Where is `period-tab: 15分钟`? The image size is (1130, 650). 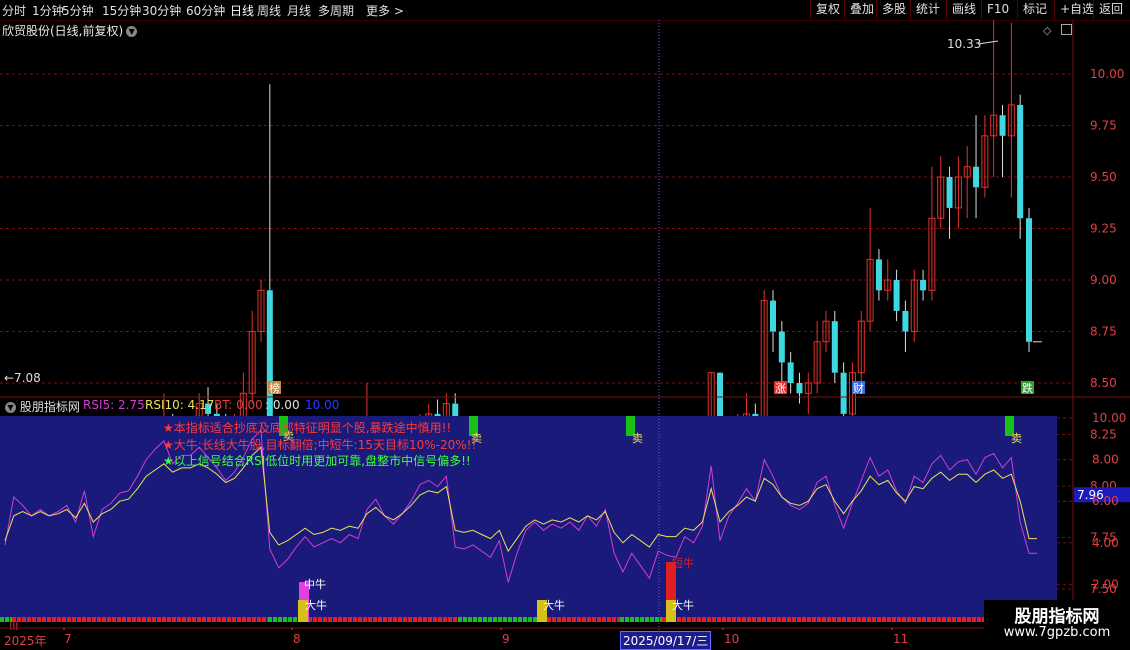
period-tab: 15分钟 is located at coordinates (121, 10).